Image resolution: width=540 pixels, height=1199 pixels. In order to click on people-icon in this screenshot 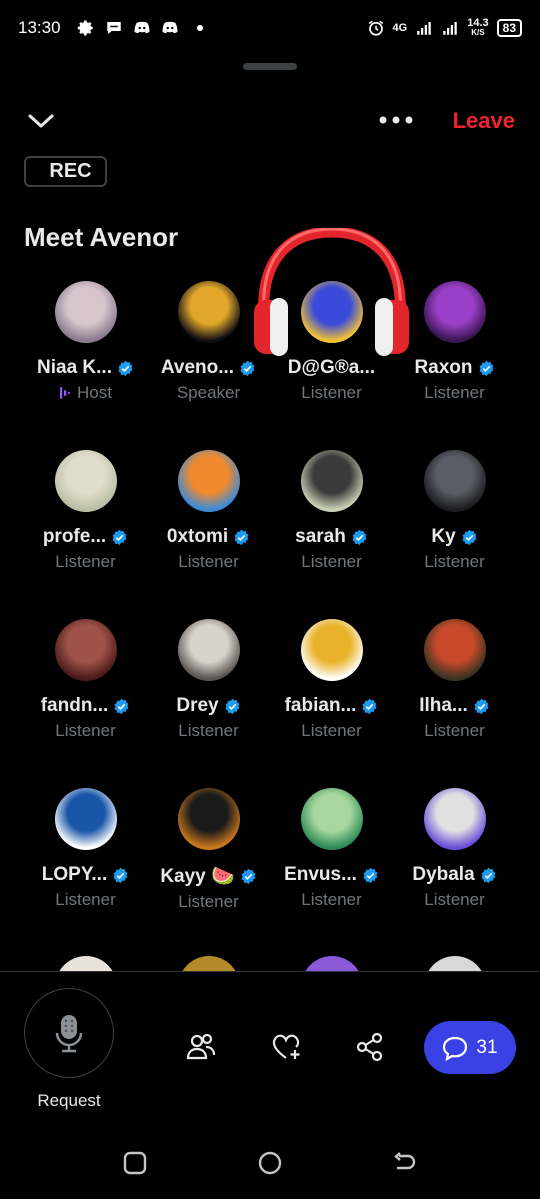, I will do `click(201, 1047)`.